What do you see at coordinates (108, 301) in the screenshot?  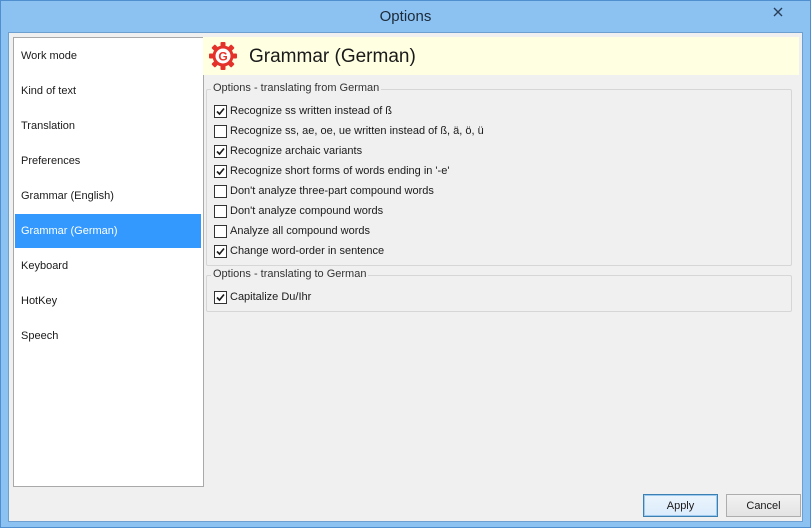 I see `sidebar-item-hotkey: HotKey` at bounding box center [108, 301].